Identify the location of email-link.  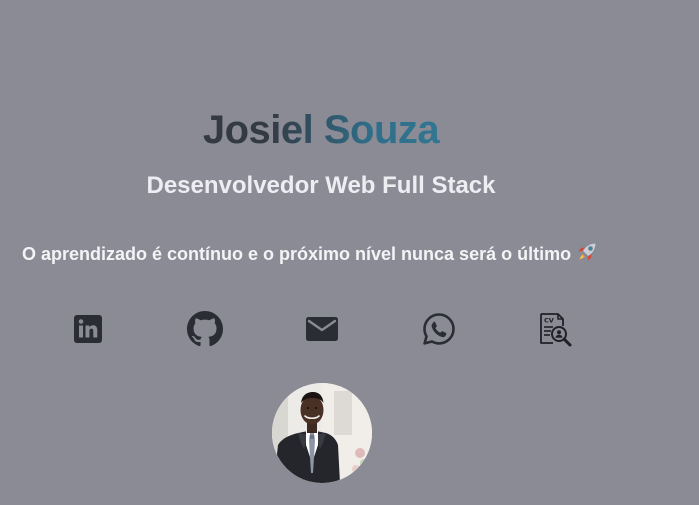
(322, 329).